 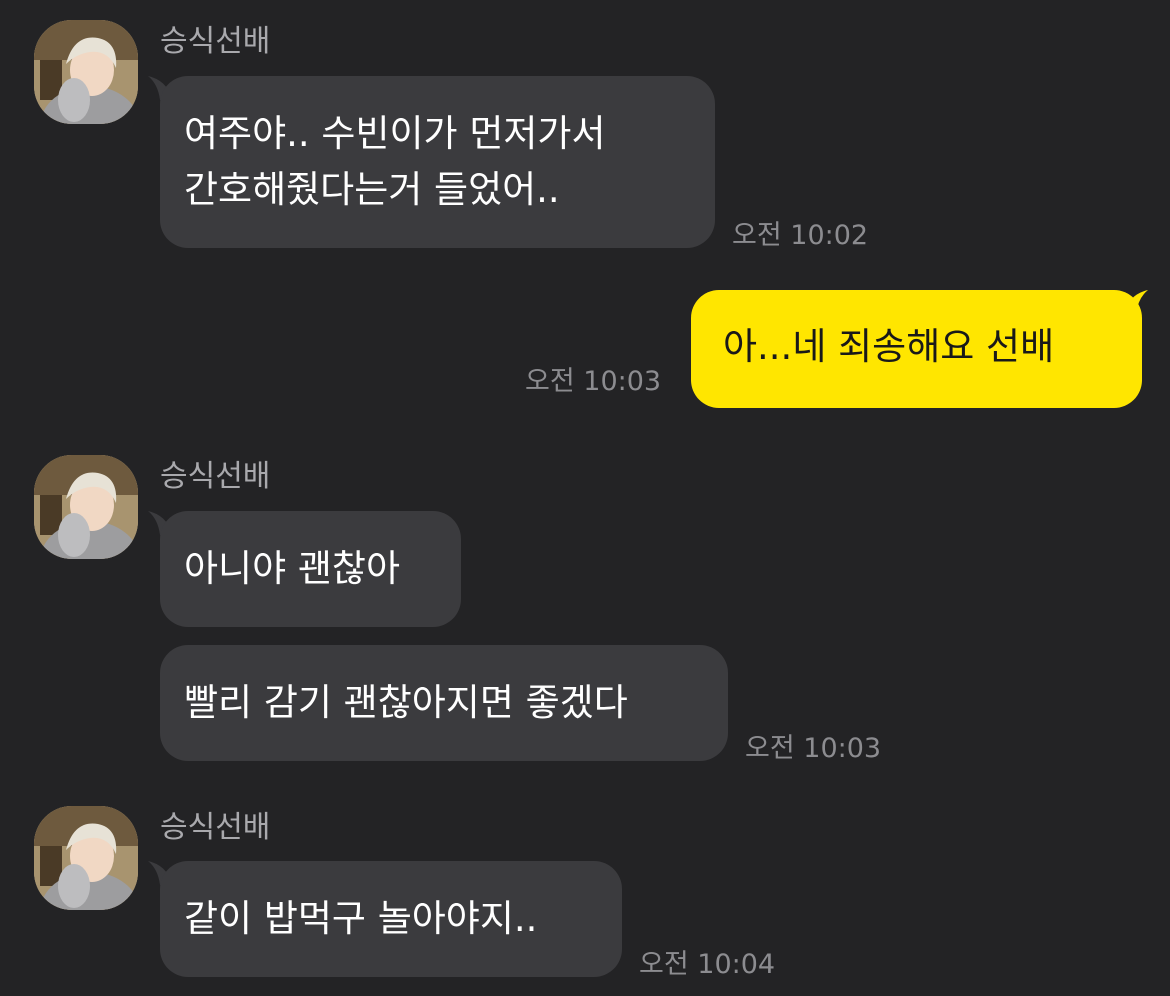 I want to click on message-text: 아...네 죄송해요 선배, so click(x=889, y=346).